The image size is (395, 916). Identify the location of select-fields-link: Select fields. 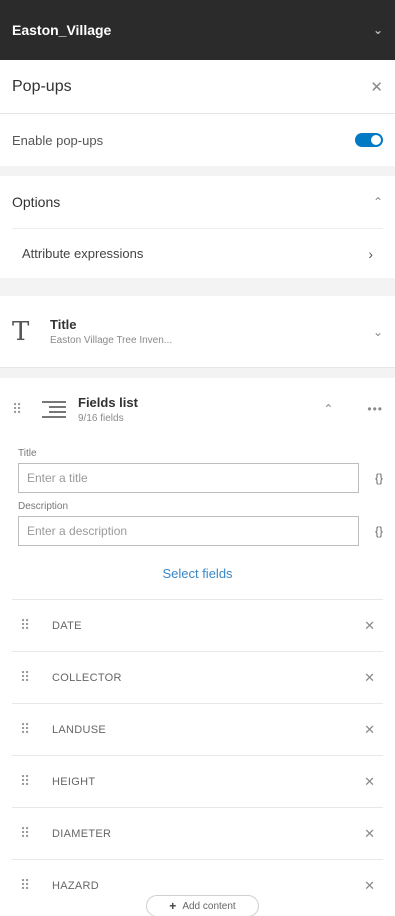
(197, 572).